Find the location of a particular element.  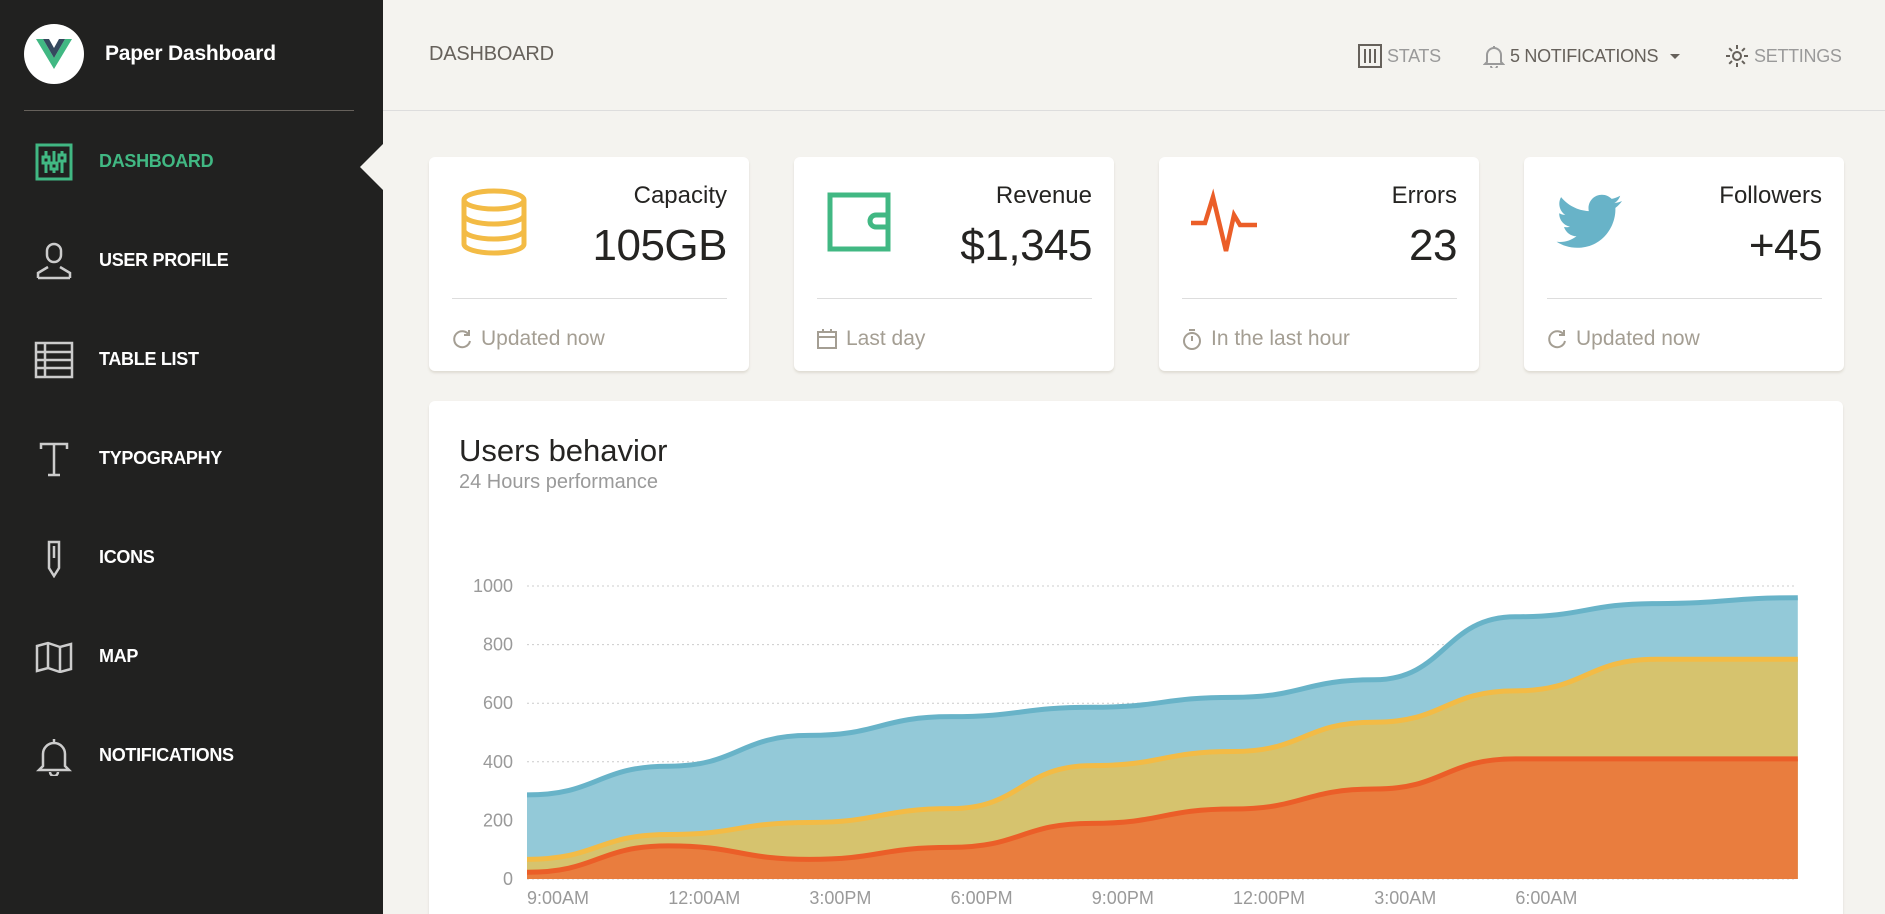

y-tick-label: 800 is located at coordinates (498, 645).